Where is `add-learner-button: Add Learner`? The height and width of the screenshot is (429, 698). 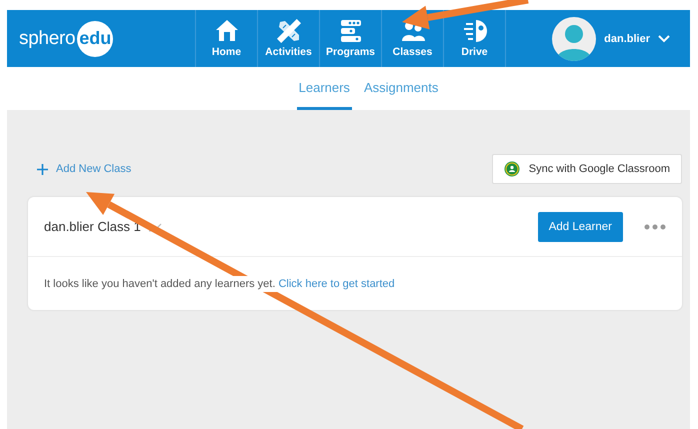 add-learner-button: Add Learner is located at coordinates (580, 227).